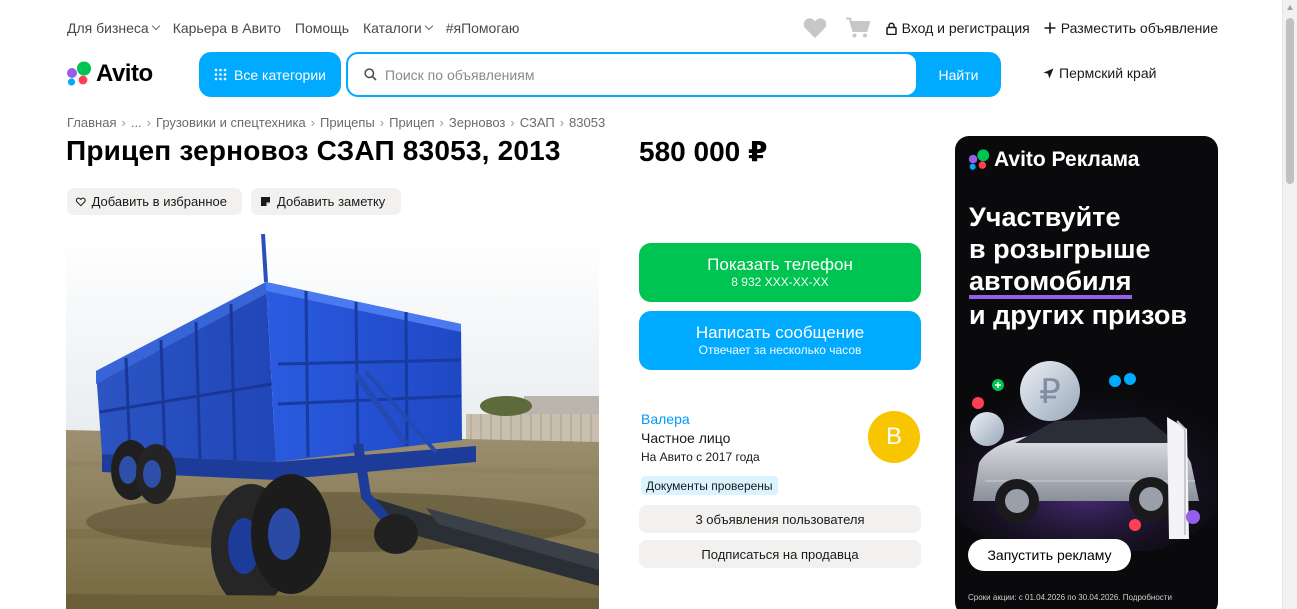 The width and height of the screenshot is (1297, 609). What do you see at coordinates (280, 74) in the screenshot?
I see `all-categories-label: Все категории` at bounding box center [280, 74].